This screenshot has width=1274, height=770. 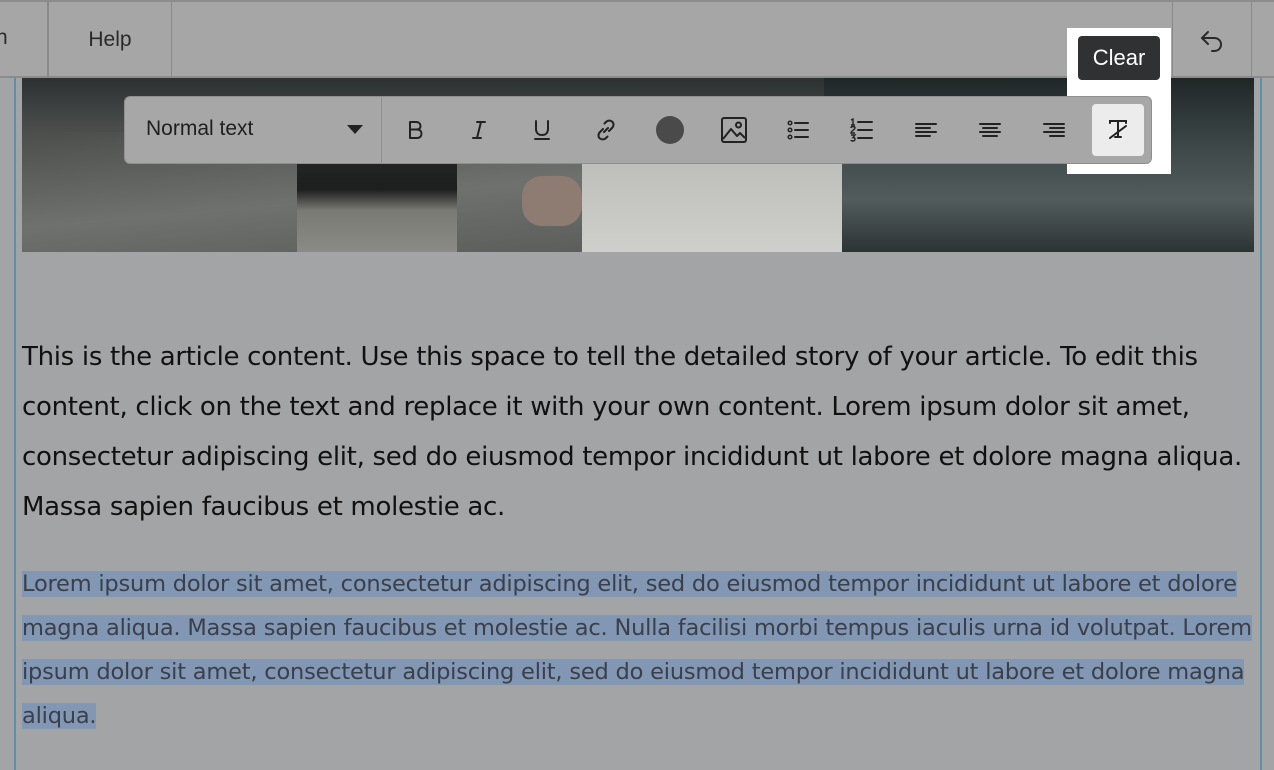 I want to click on align-center-icon, so click(x=990, y=130).